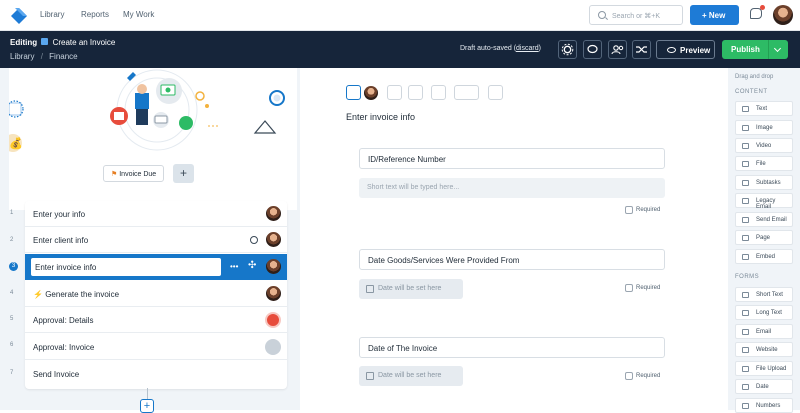 The image size is (800, 413). What do you see at coordinates (617, 49) in the screenshot?
I see `assign-users-icon` at bounding box center [617, 49].